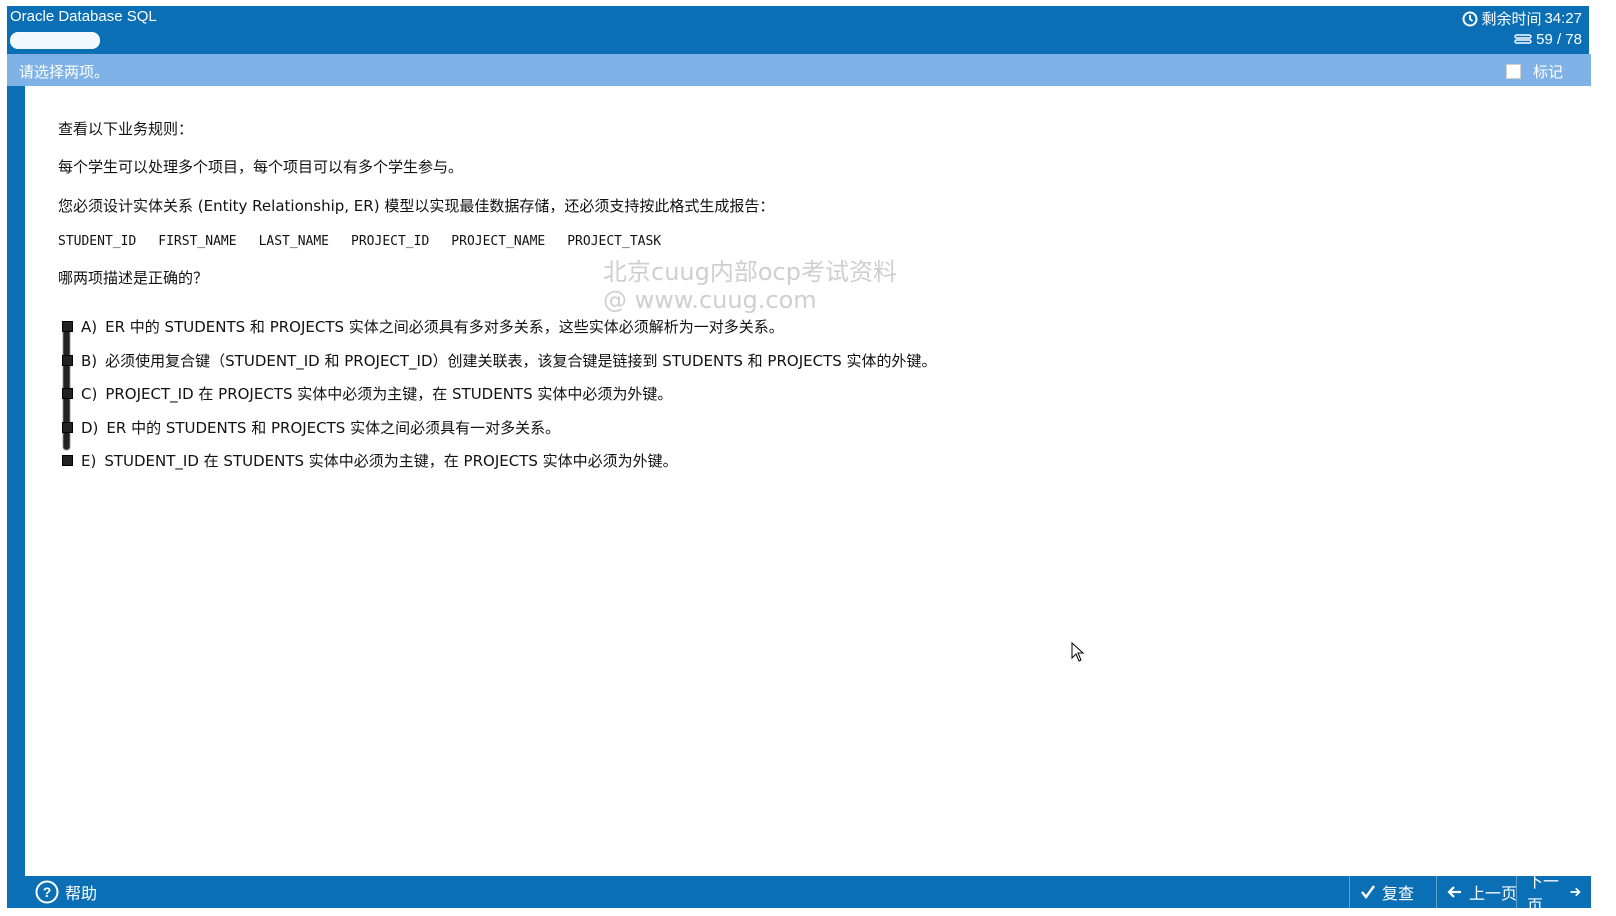 The image size is (1616, 916). What do you see at coordinates (498, 241) in the screenshot?
I see `field-project-name: PROJECT_NAME` at bounding box center [498, 241].